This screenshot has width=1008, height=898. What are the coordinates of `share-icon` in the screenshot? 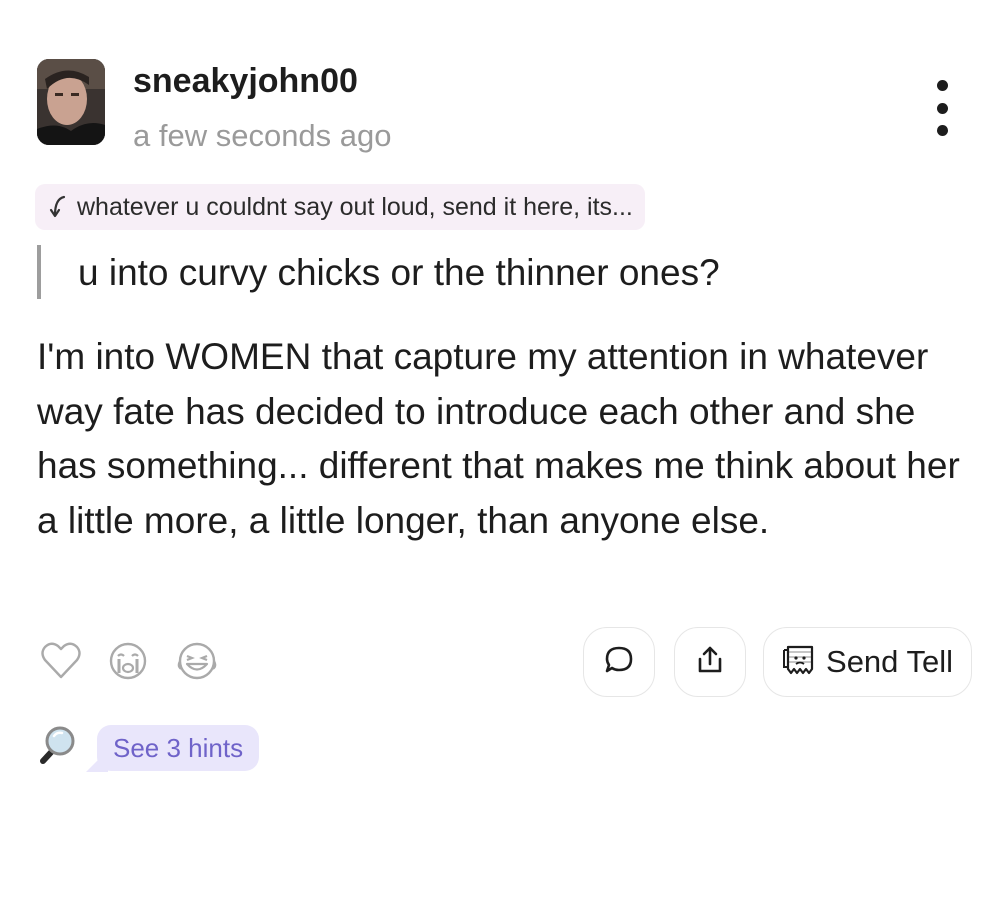 It's located at (710, 662).